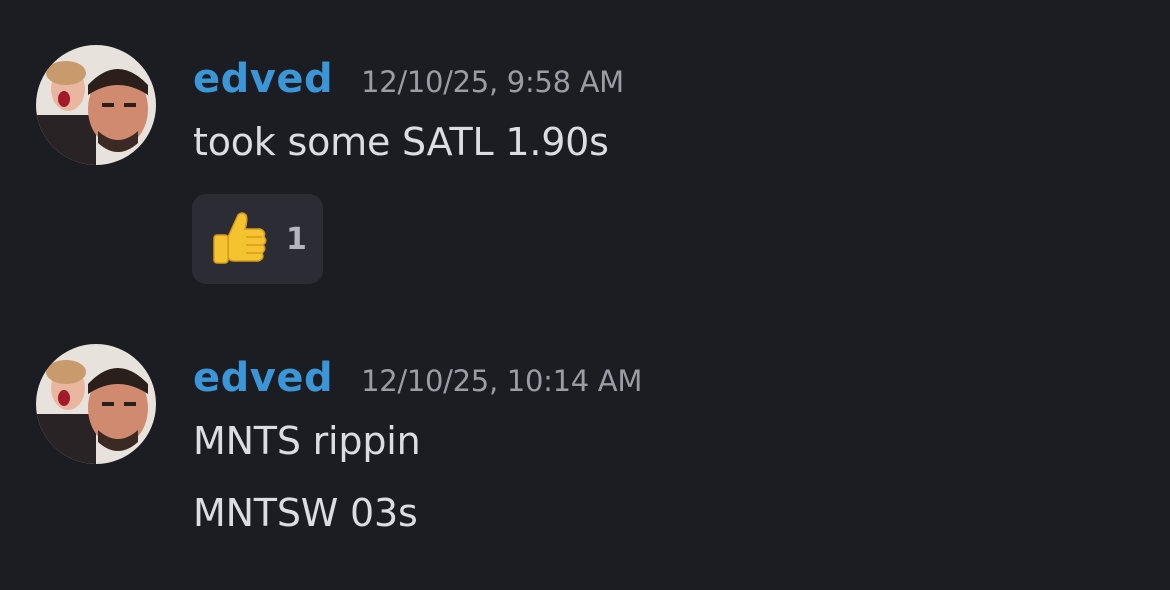 Image resolution: width=1170 pixels, height=590 pixels. I want to click on message-header: edved 12/10/25, 9:58 AM, so click(408, 79).